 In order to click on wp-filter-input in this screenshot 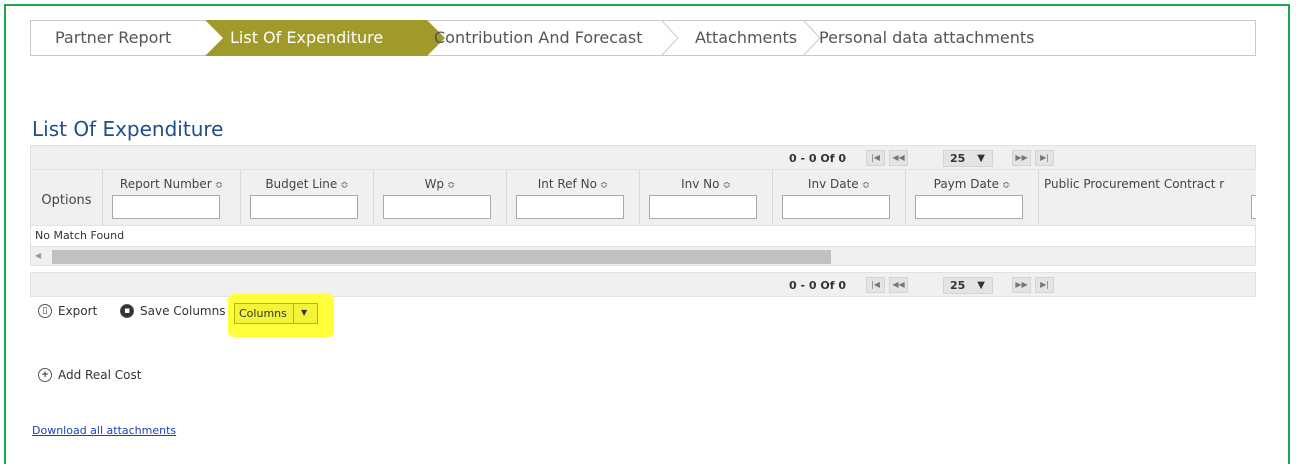, I will do `click(437, 207)`.